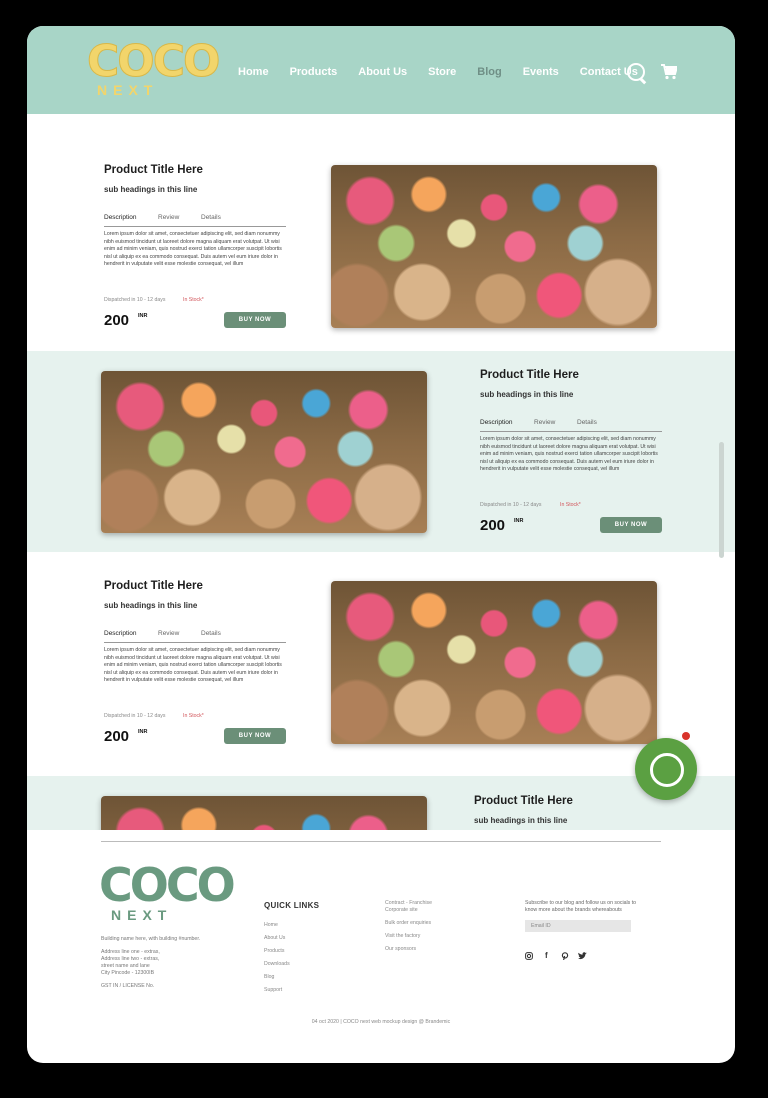 The width and height of the screenshot is (768, 1098). I want to click on footer-divider, so click(381, 841).